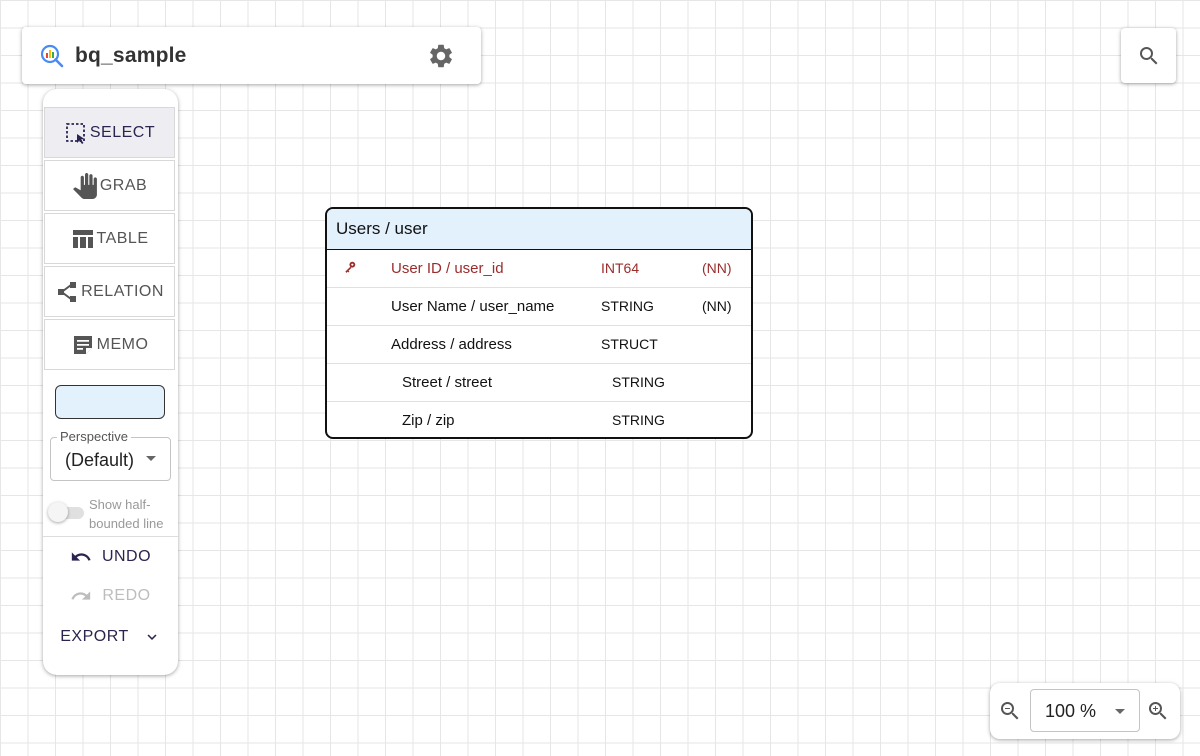  What do you see at coordinates (539, 419) in the screenshot?
I see `table-row: Zip / zip STRING` at bounding box center [539, 419].